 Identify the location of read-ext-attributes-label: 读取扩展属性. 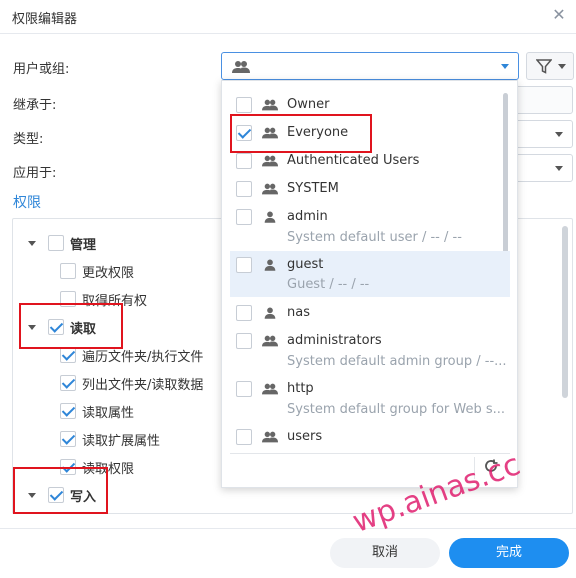
(121, 441).